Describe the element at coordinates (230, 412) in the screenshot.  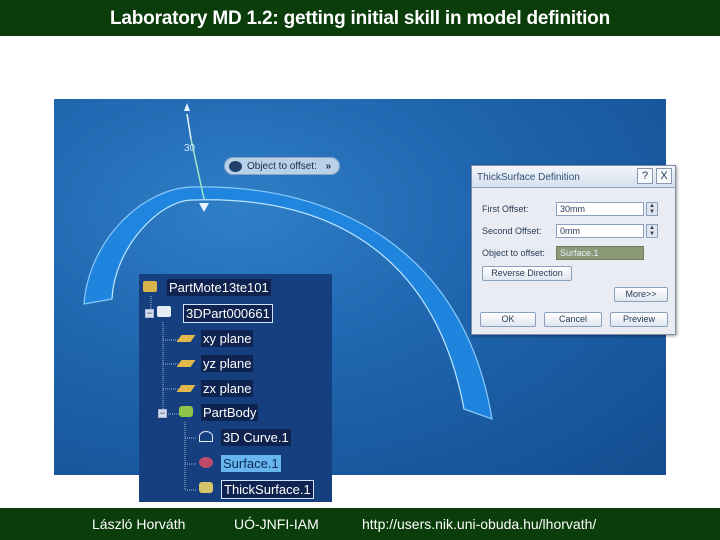
I see `tree-label-body: PartBody` at that location.